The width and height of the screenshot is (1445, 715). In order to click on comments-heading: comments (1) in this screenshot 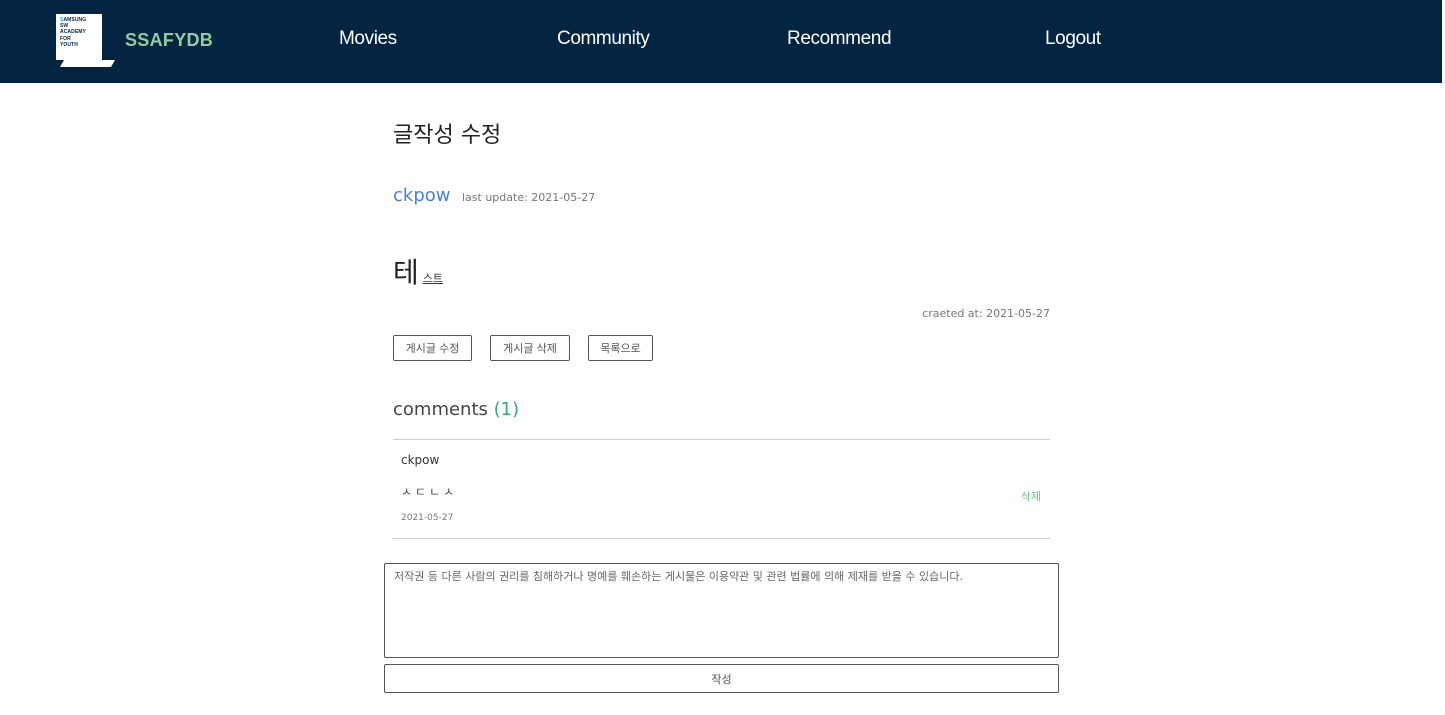, I will do `click(456, 409)`.